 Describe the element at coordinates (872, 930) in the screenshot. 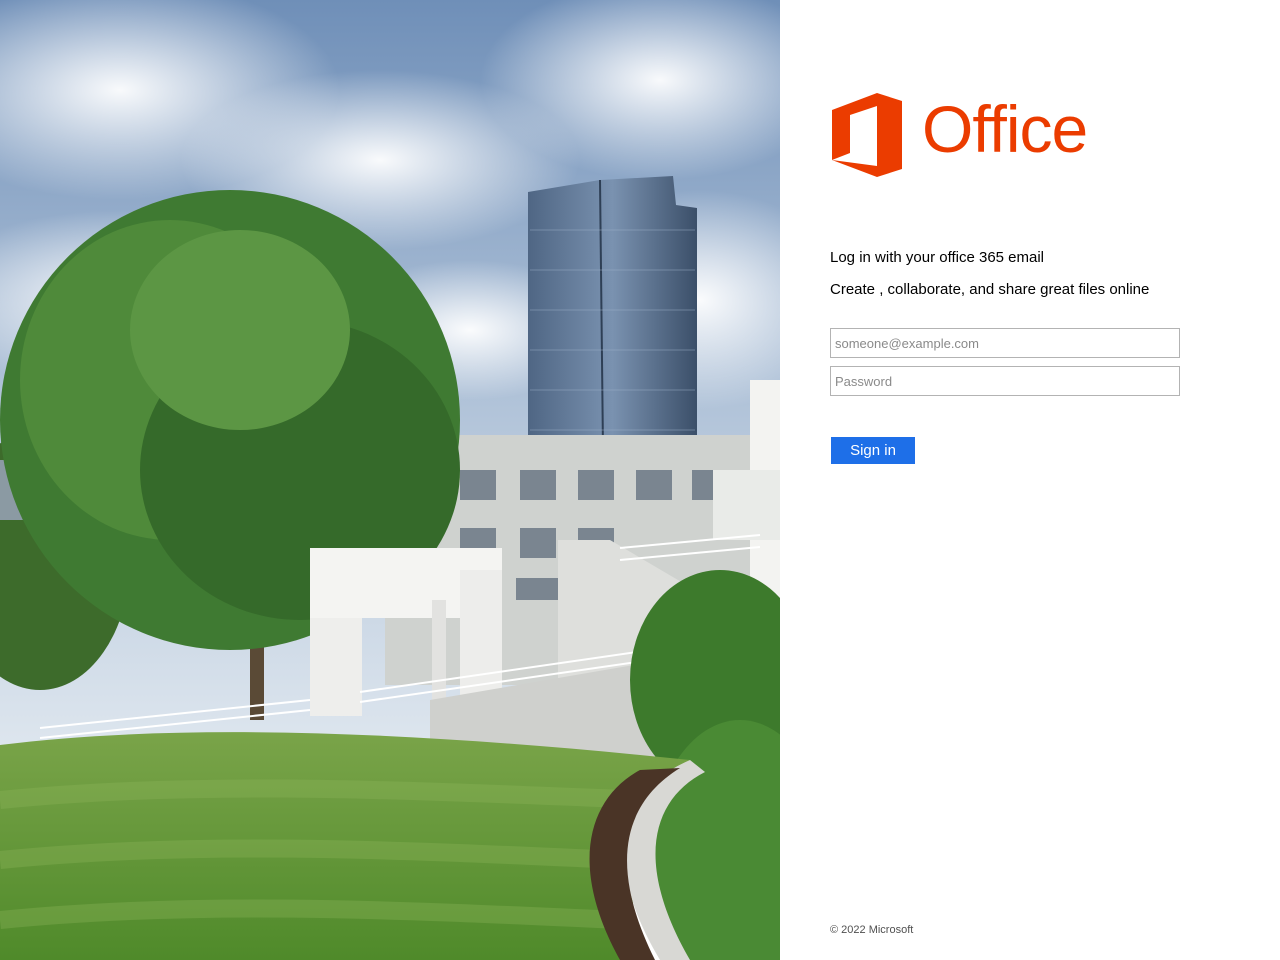

I see `copyright-footer: © 2022 Microsoft` at that location.